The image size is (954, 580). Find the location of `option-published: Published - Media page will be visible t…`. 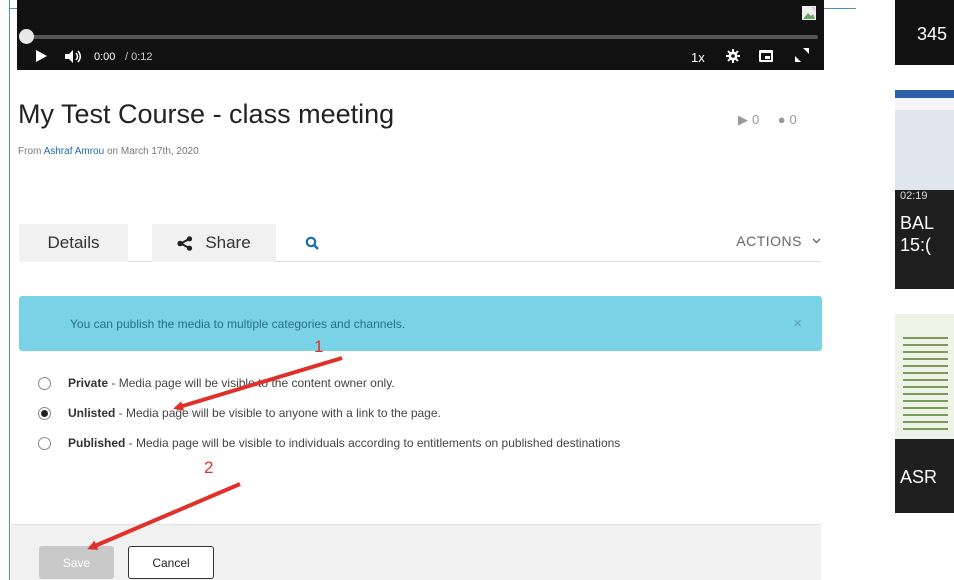

option-published: Published - Media page will be visible t… is located at coordinates (329, 443).